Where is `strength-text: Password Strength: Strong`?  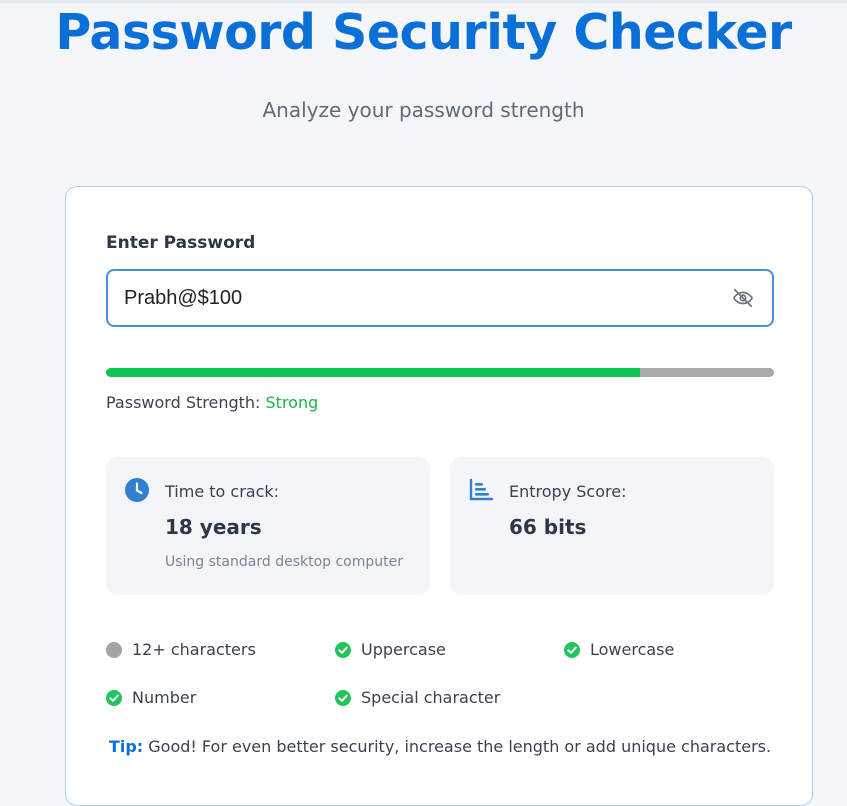 strength-text: Password Strength: Strong is located at coordinates (212, 402).